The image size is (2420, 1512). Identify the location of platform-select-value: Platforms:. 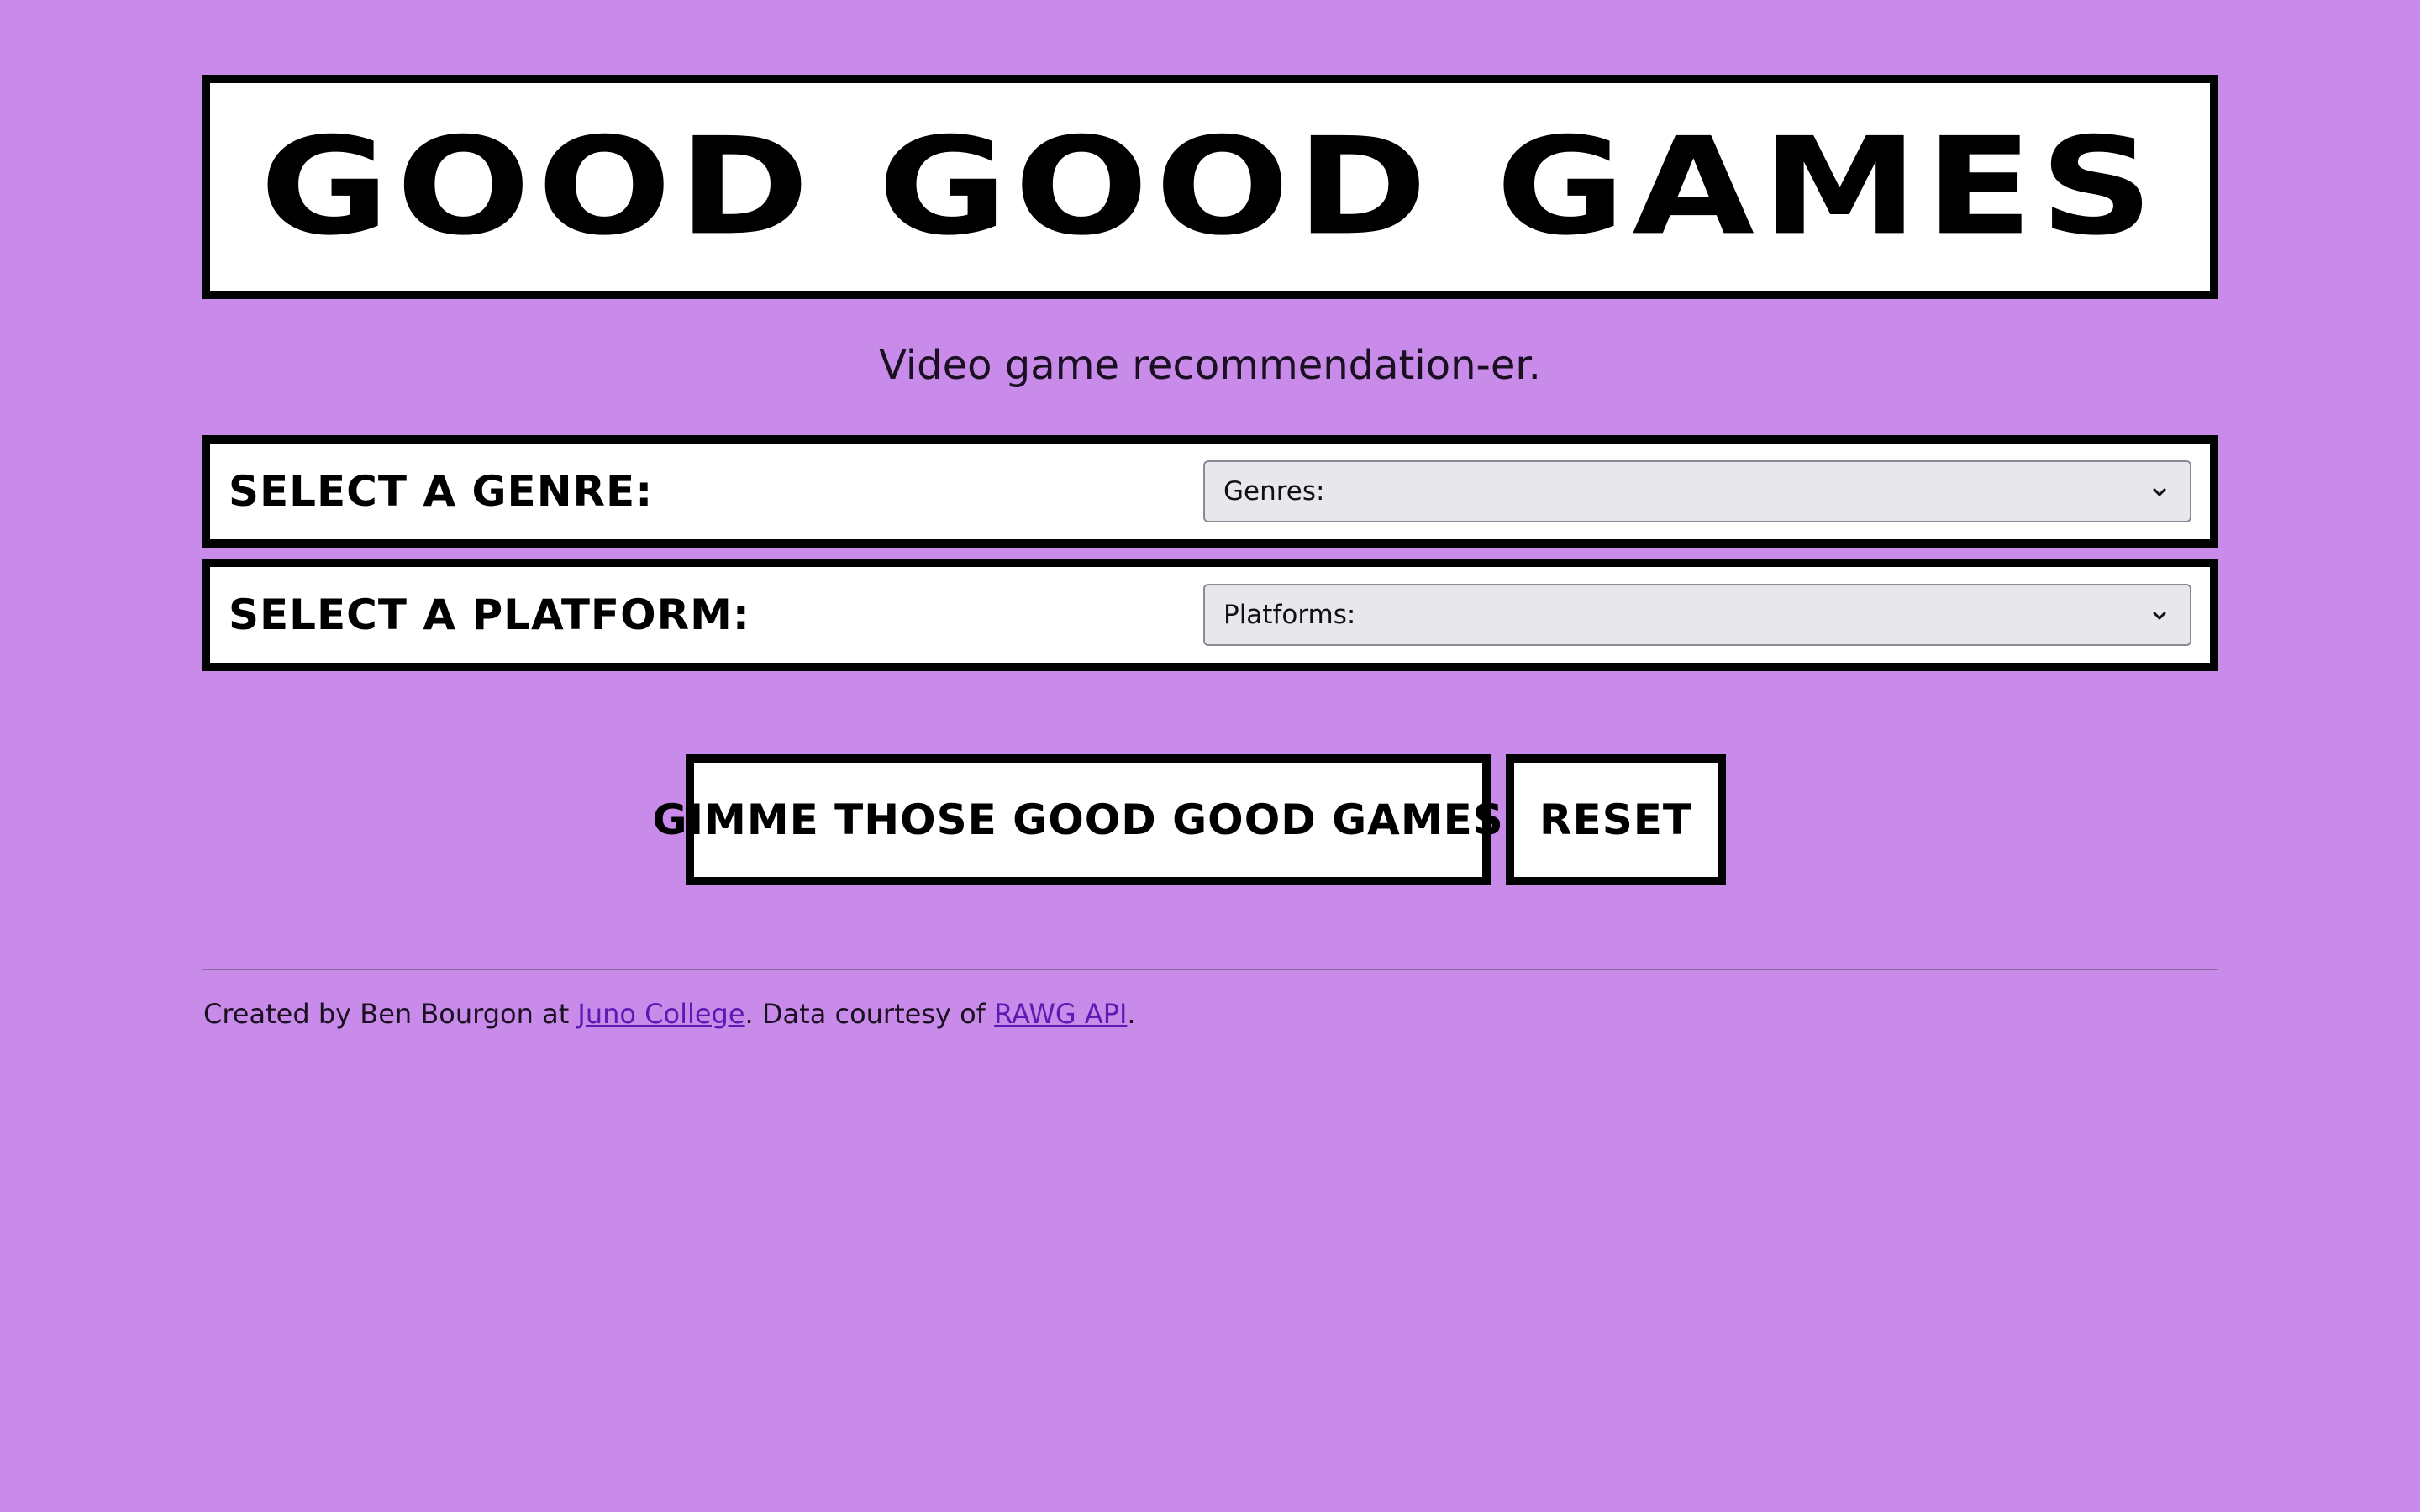
(1289, 615).